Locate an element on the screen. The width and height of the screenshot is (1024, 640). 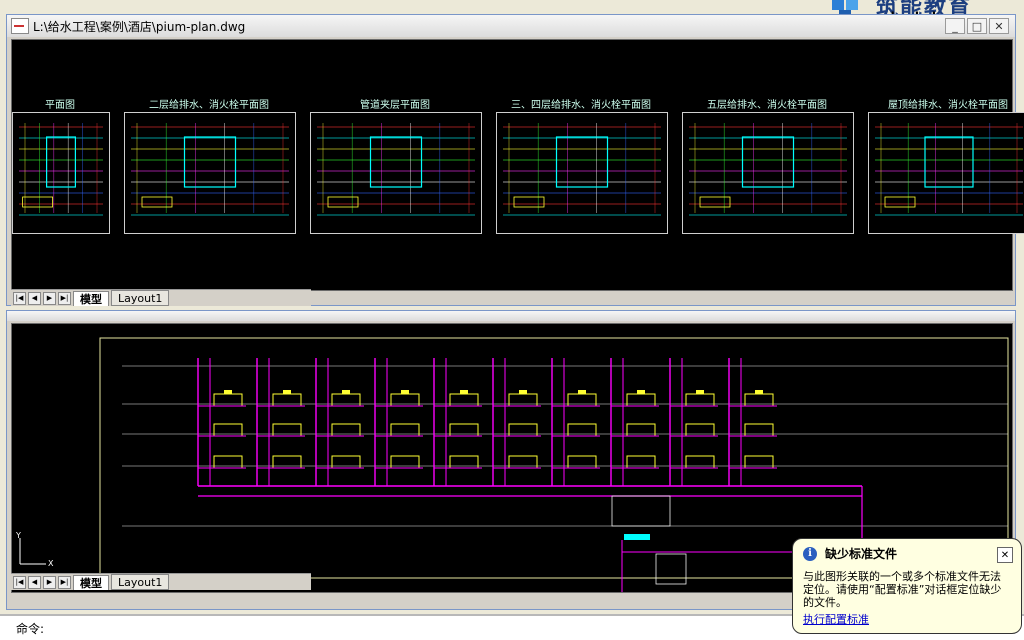
ucs-y-label: Y is located at coordinates (18, 535).